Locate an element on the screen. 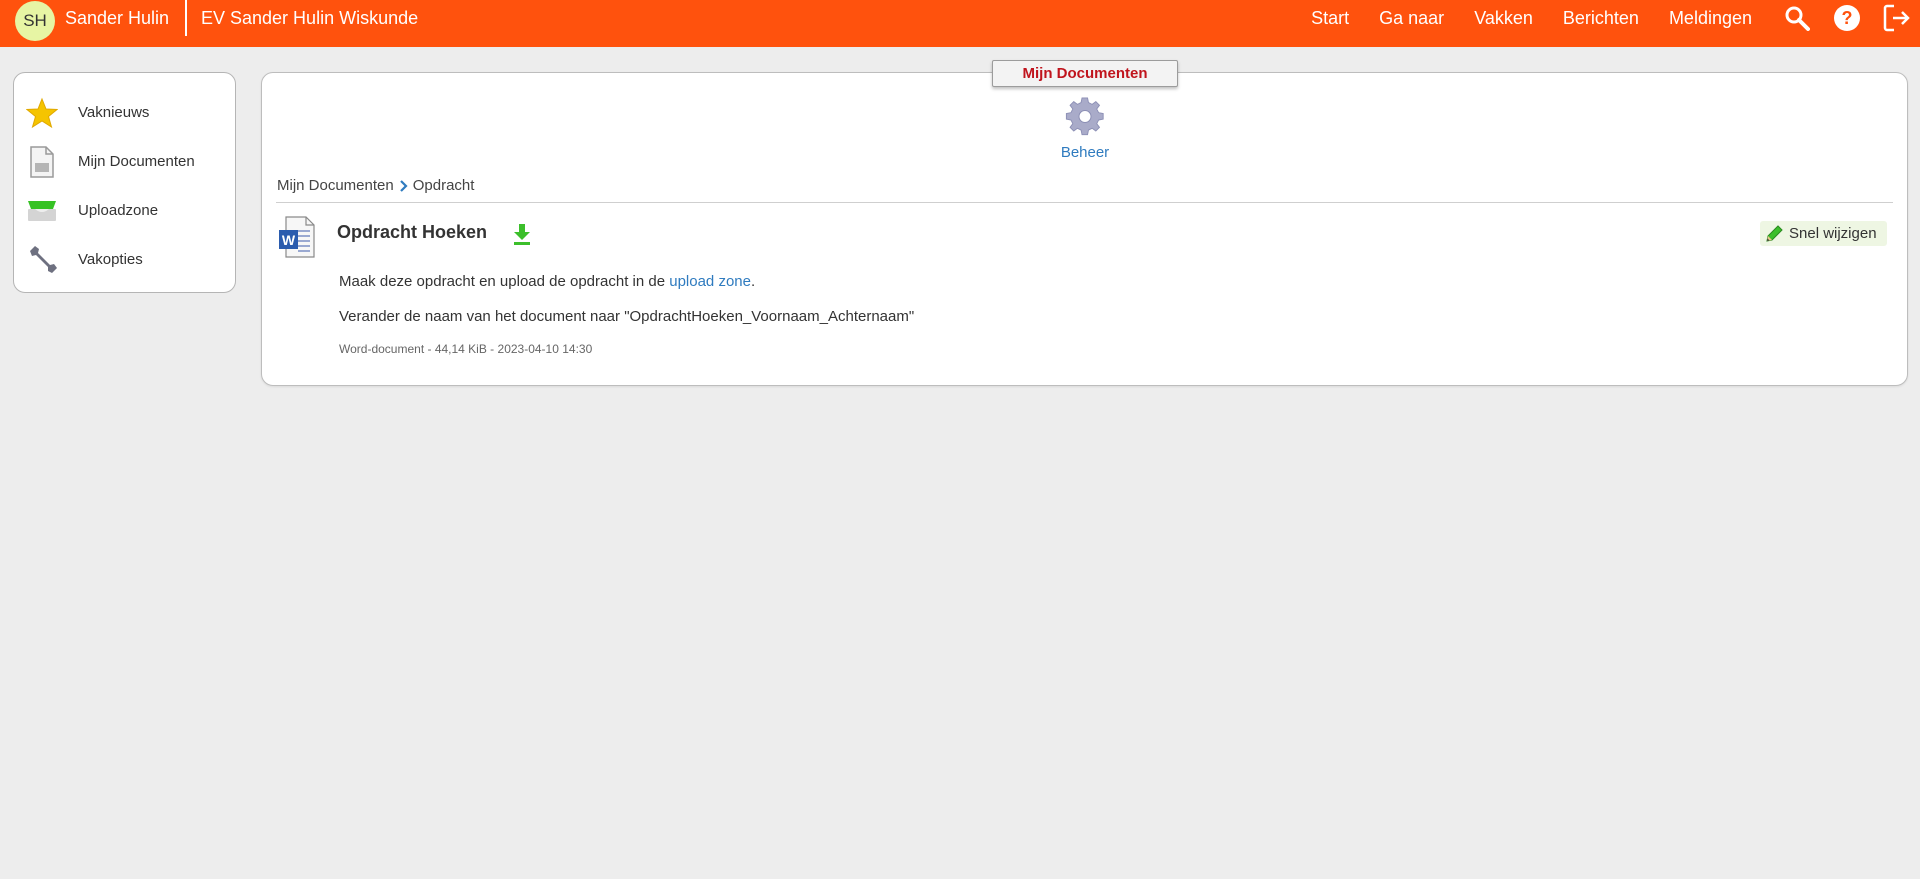  avatar: SH is located at coordinates (35, 21).